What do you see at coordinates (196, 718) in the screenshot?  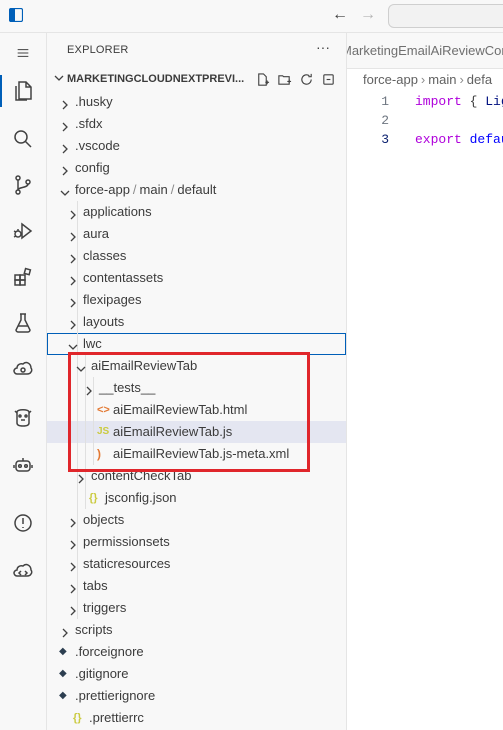 I see `tree-item: {} .prettierrc` at bounding box center [196, 718].